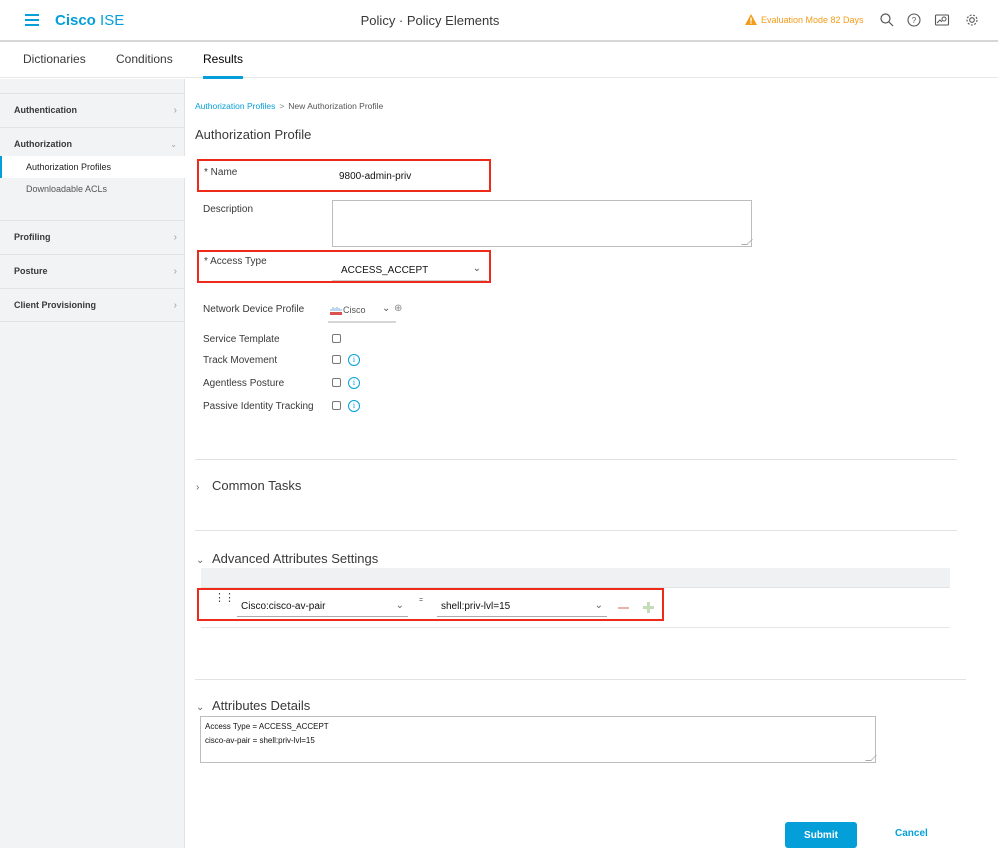 This screenshot has width=998, height=848. Describe the element at coordinates (887, 20) in the screenshot. I see `search-icon` at that location.